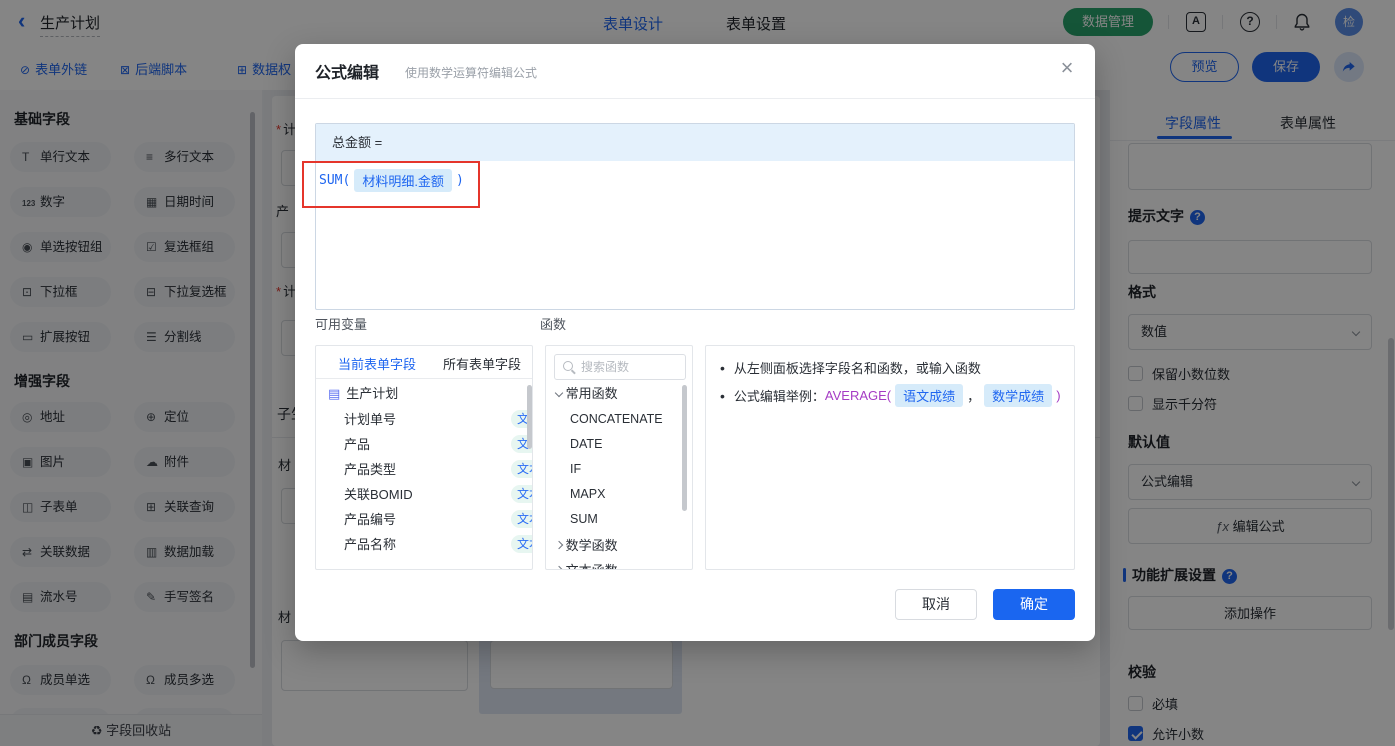 The image size is (1395, 746). What do you see at coordinates (695, 216) in the screenshot?
I see `formula-editor: 总金额 =` at bounding box center [695, 216].